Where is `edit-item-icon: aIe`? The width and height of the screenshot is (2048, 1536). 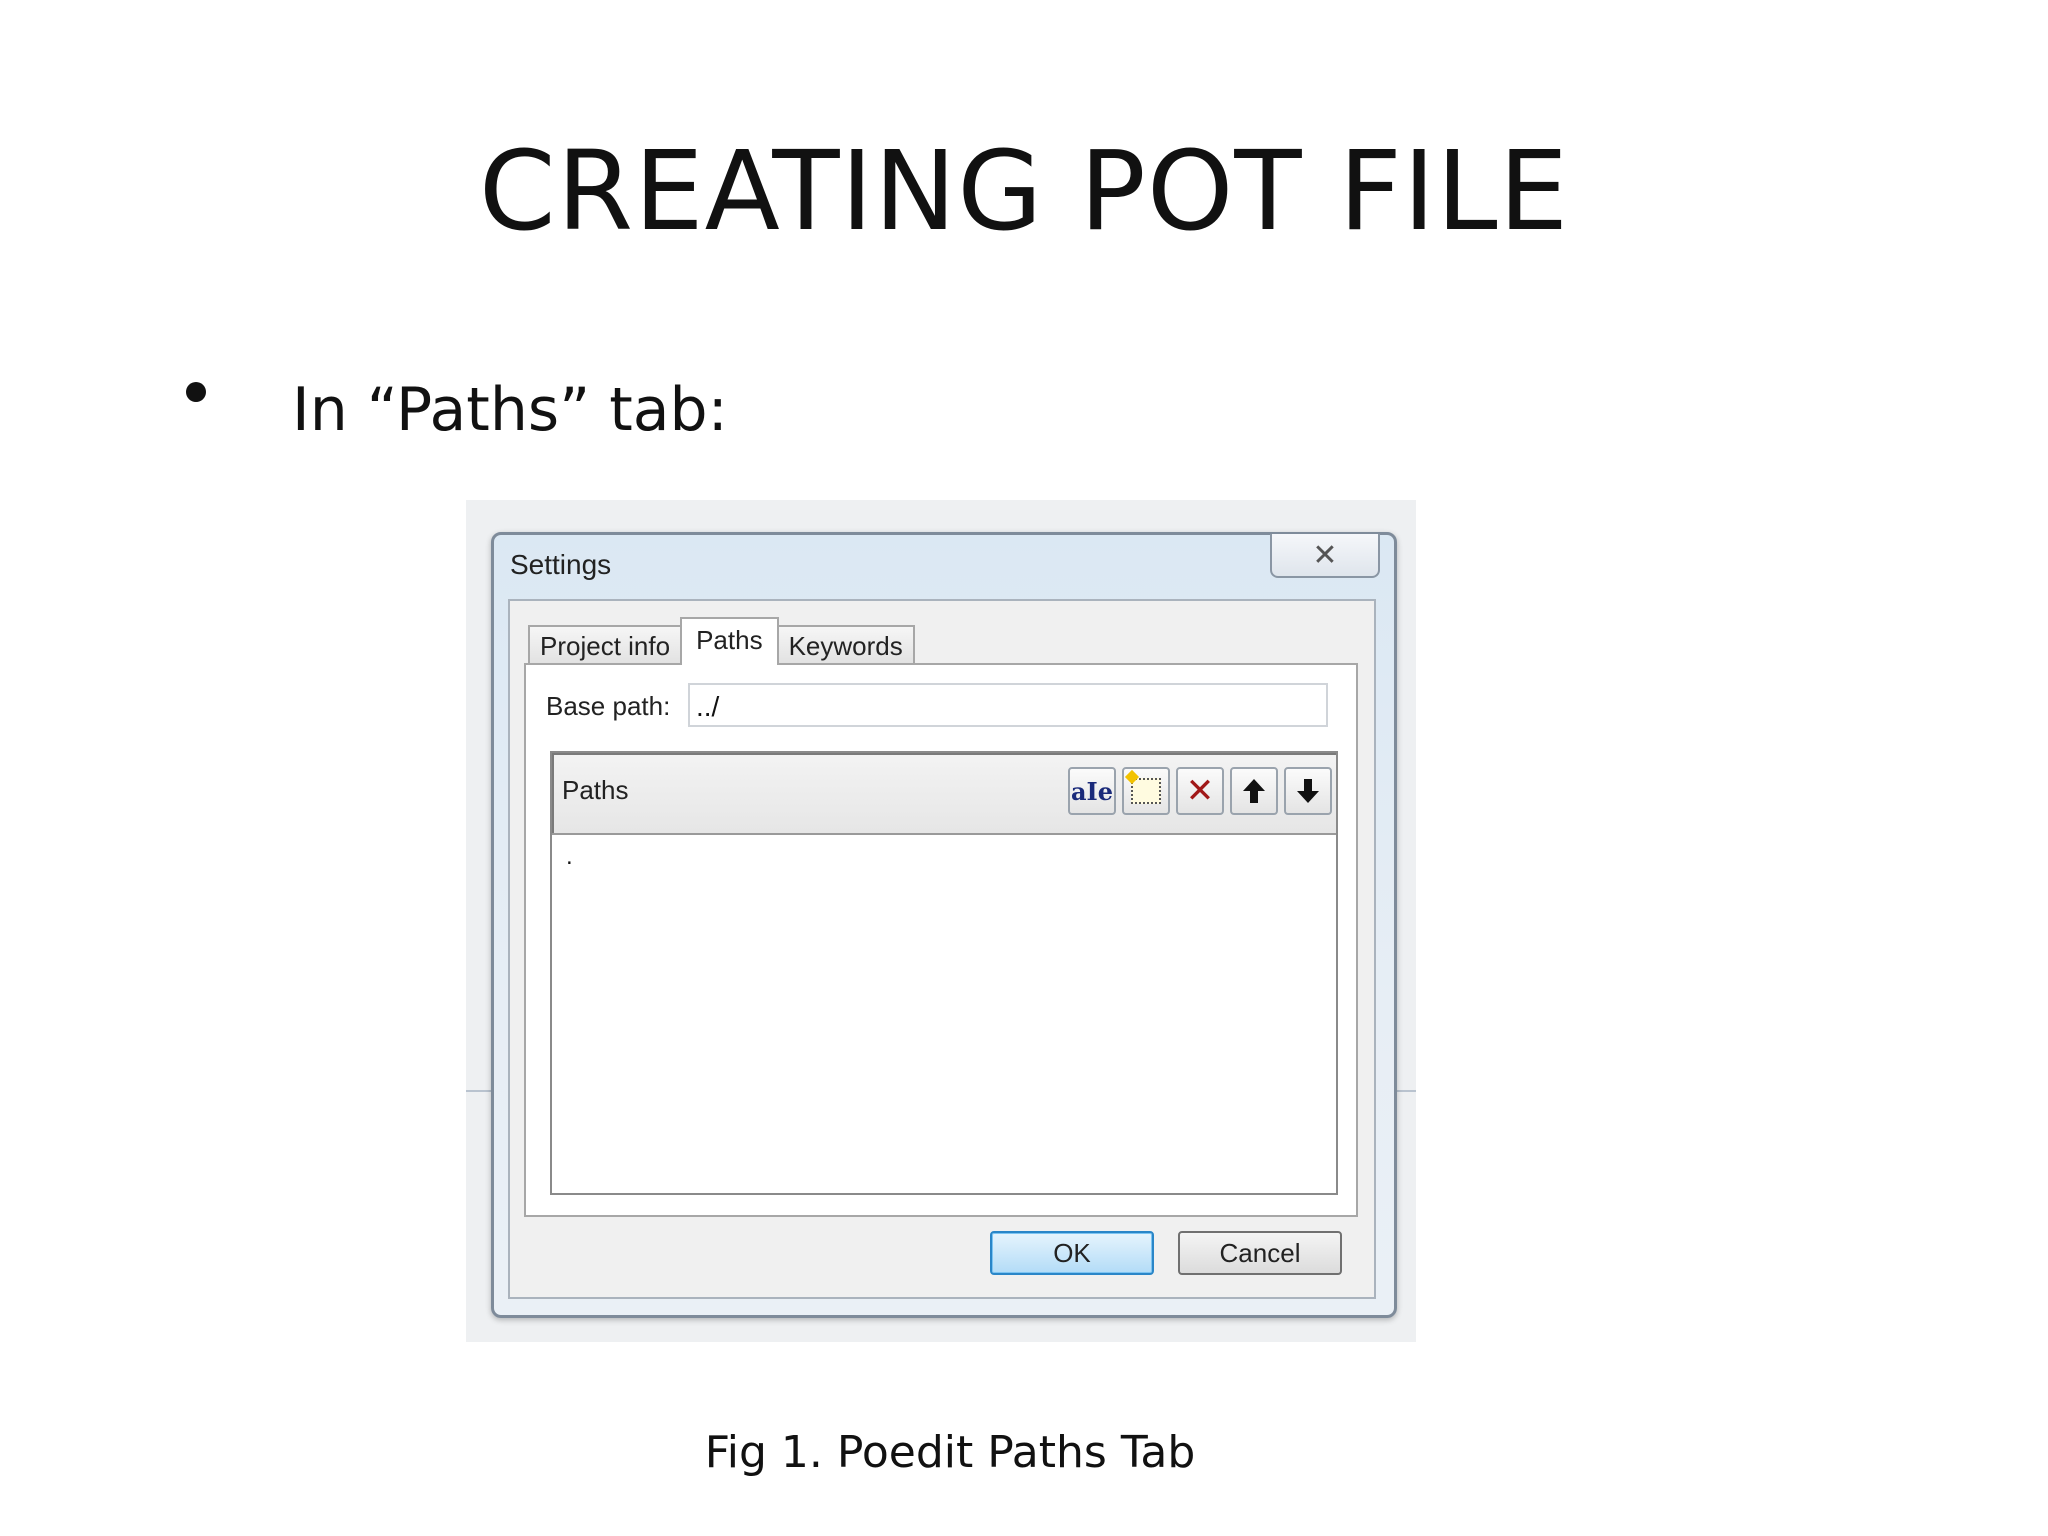
edit-item-icon: aIe is located at coordinates (1092, 791).